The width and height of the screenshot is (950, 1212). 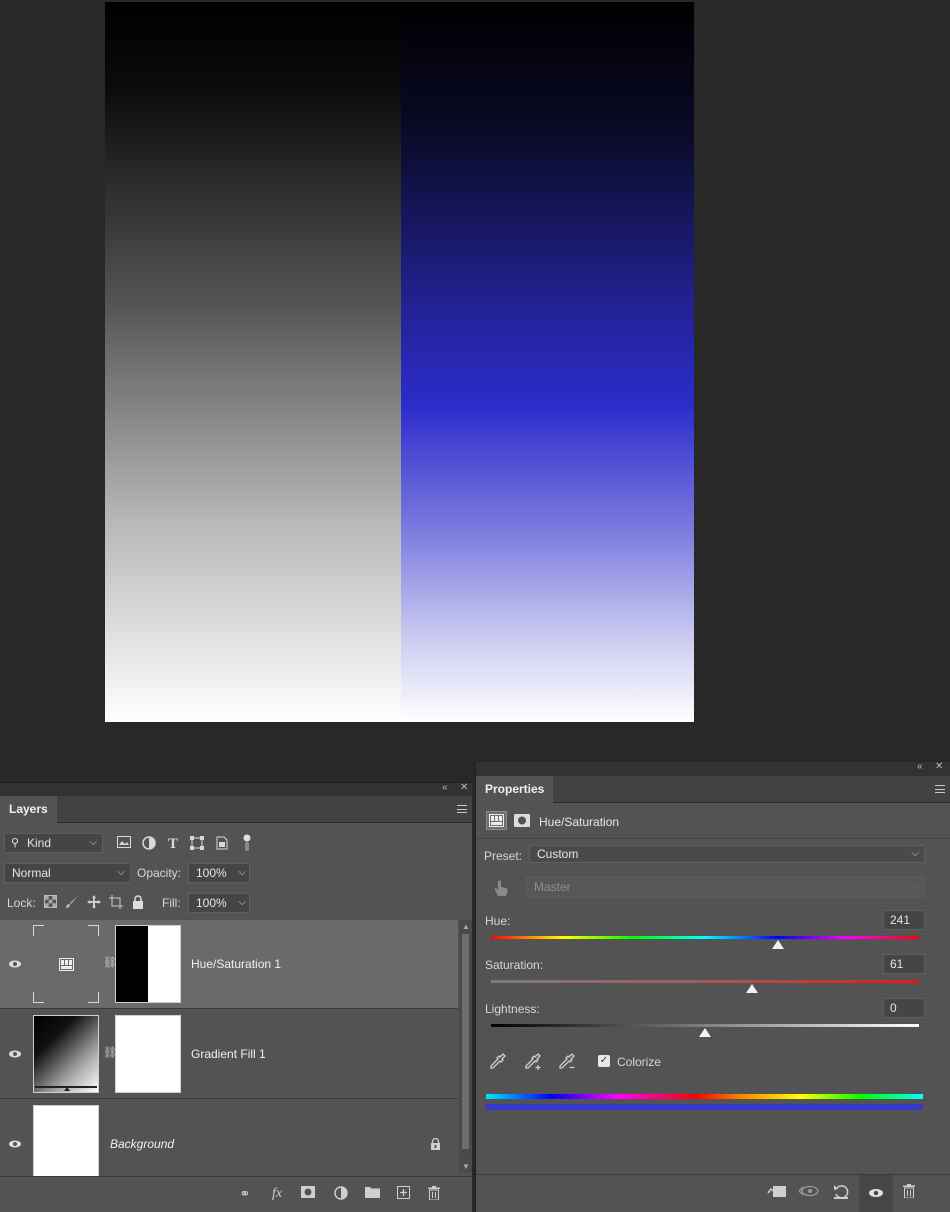 What do you see at coordinates (904, 964) in the screenshot?
I see `saturation-input: 61` at bounding box center [904, 964].